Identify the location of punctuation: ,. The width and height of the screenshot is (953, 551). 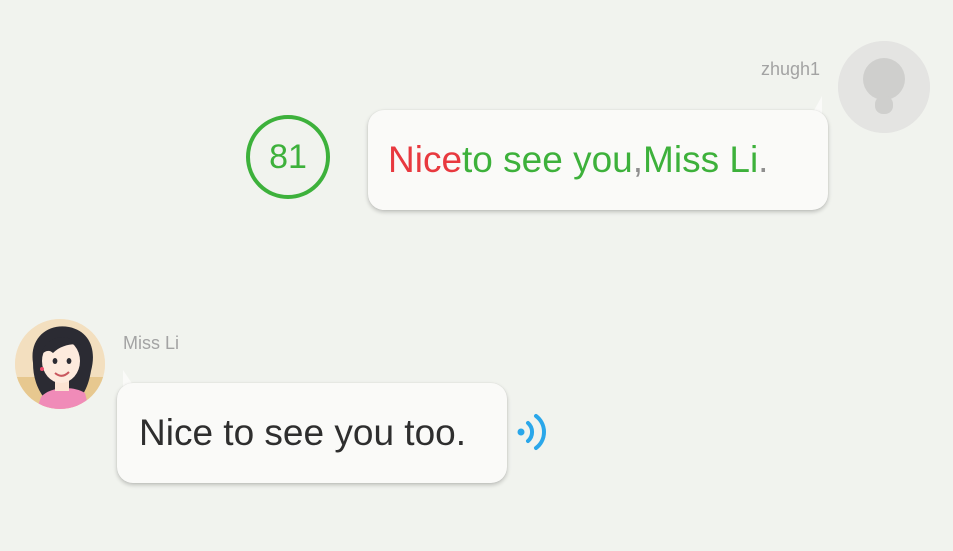
(638, 159).